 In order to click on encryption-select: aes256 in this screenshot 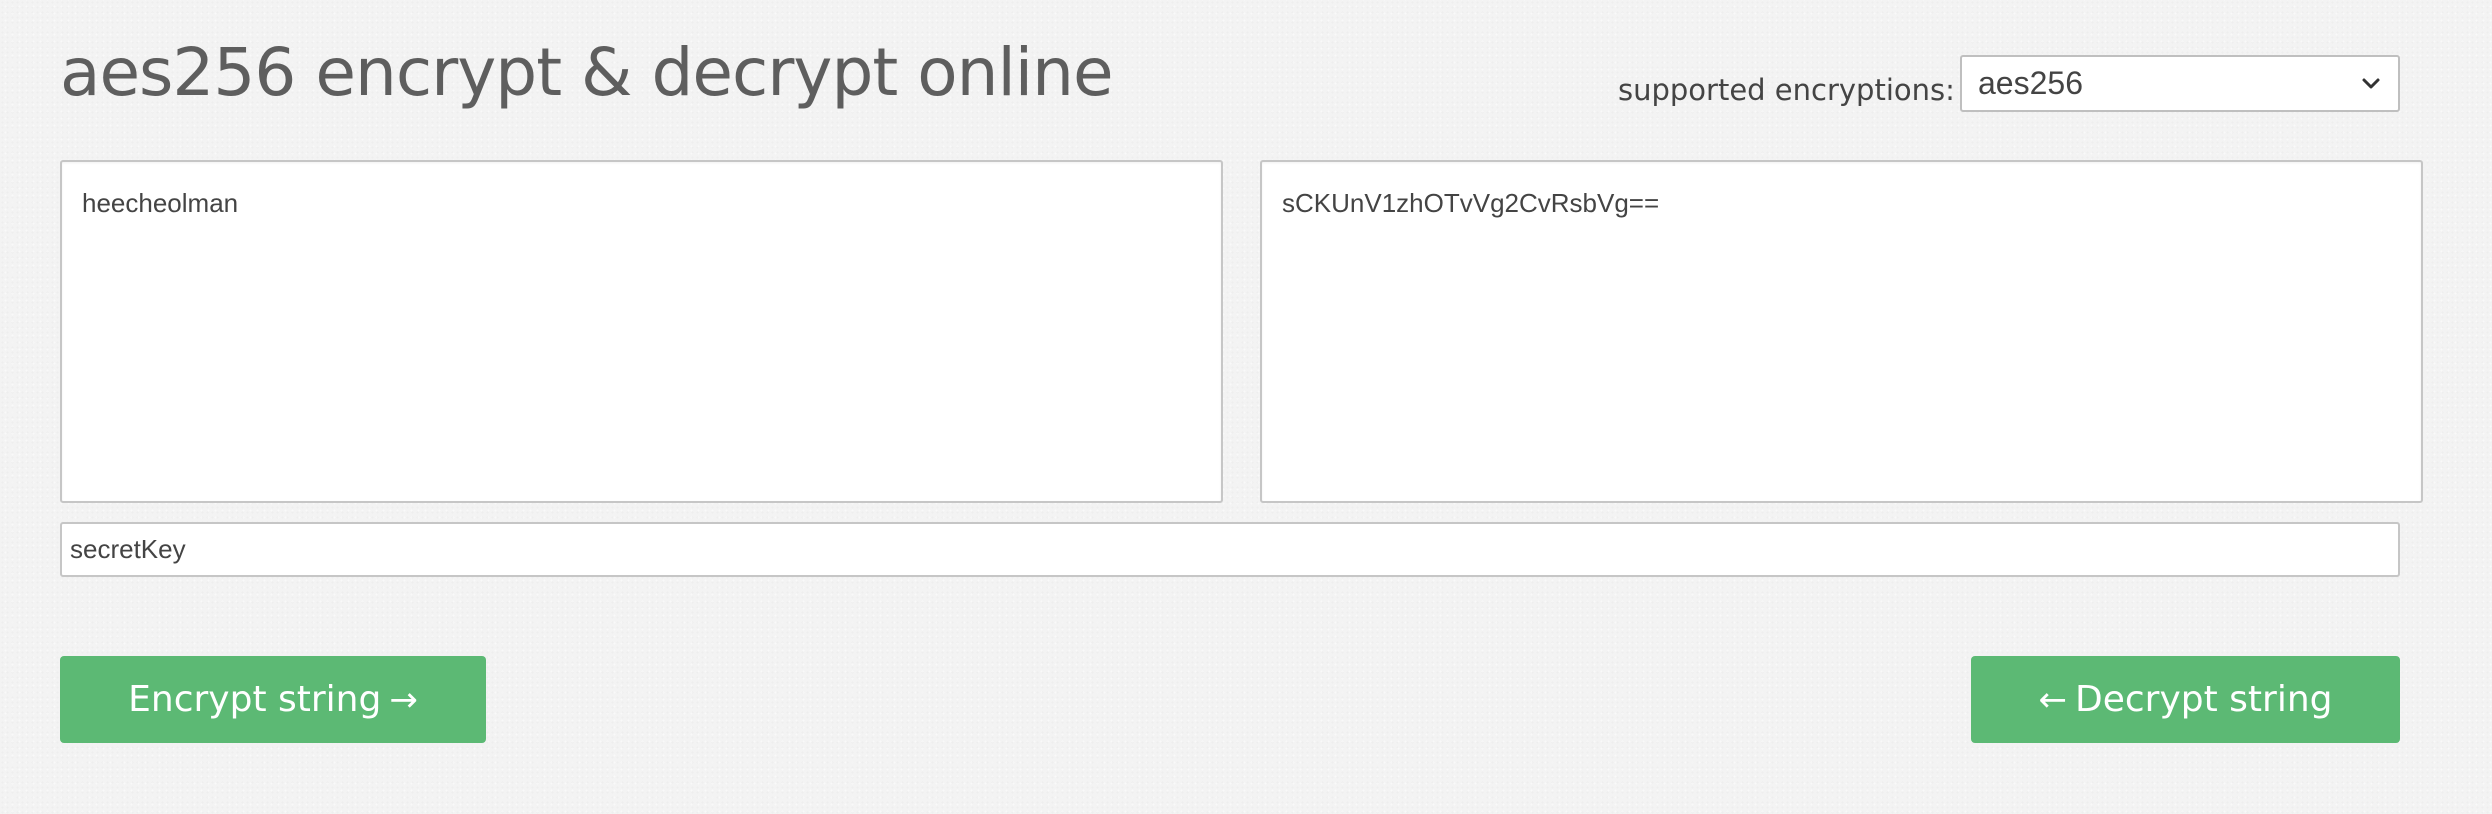, I will do `click(2180, 83)`.